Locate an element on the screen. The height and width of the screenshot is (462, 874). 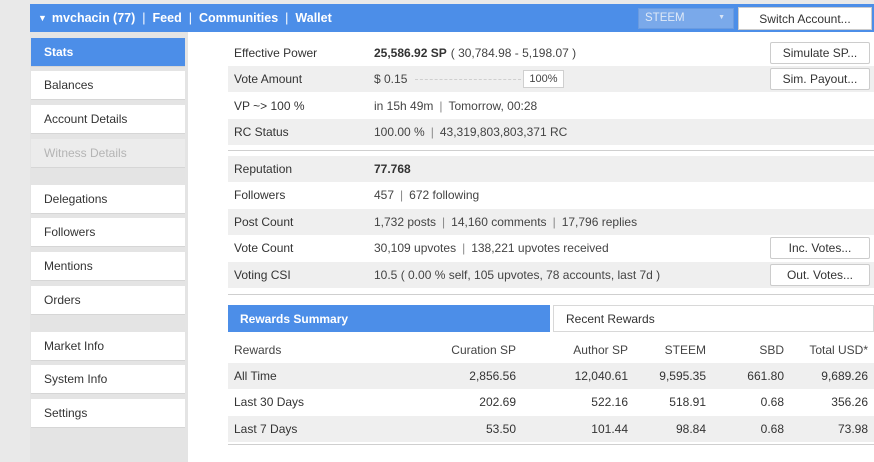
row-value: $ 0.15 100% is located at coordinates (469, 79).